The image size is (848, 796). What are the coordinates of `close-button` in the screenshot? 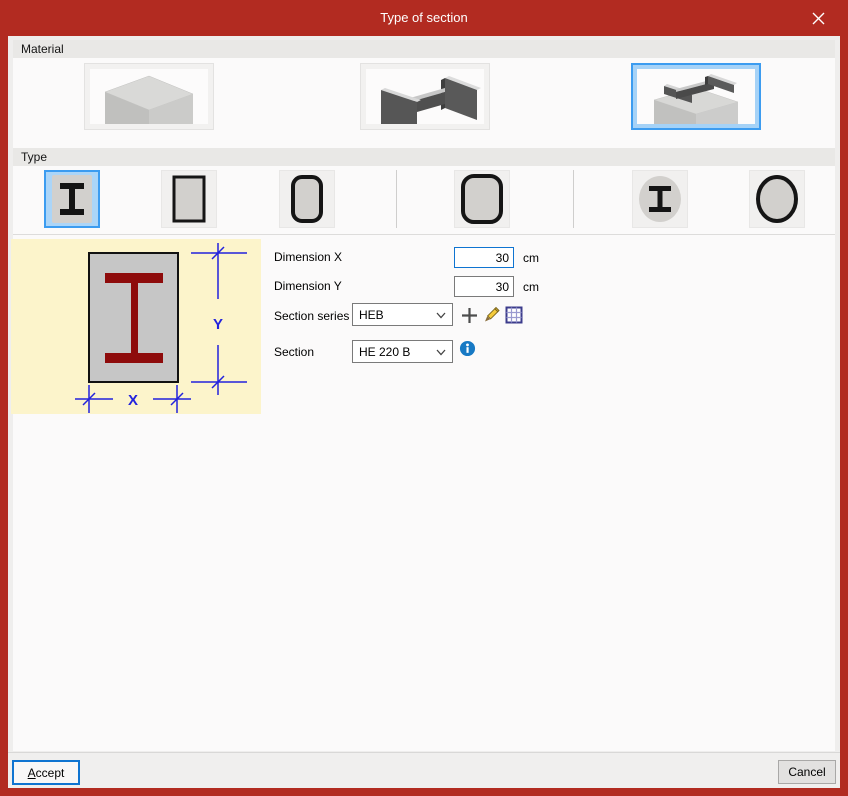 It's located at (818, 18).